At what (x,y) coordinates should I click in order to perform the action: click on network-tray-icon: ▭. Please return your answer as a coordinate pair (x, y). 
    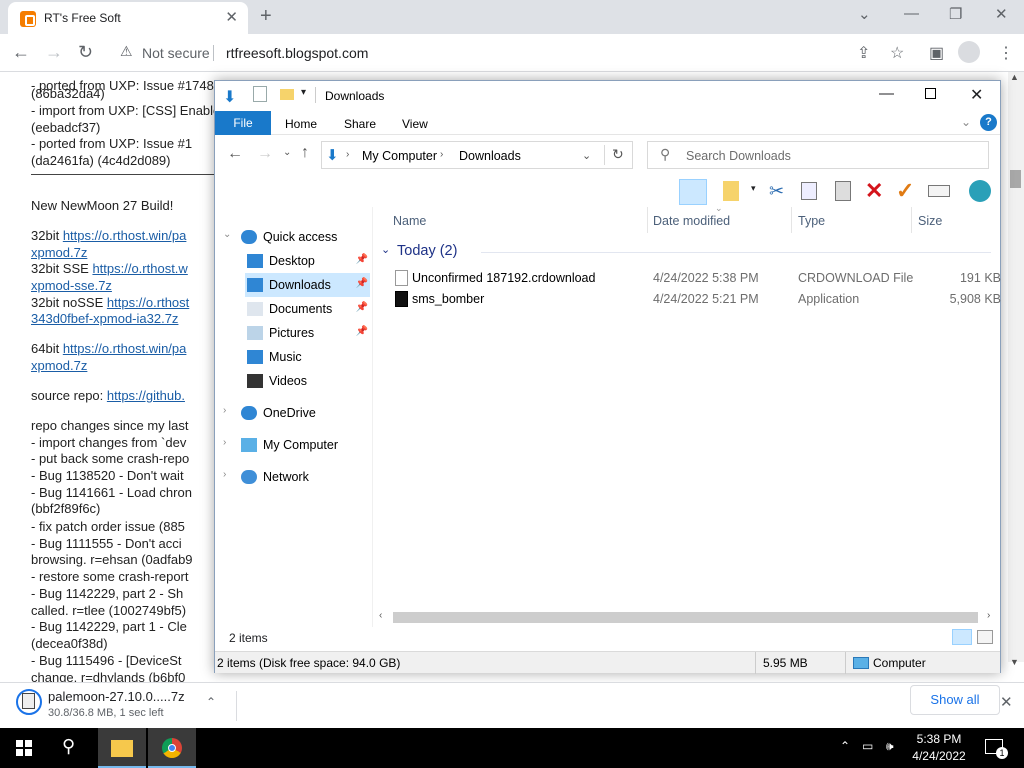
    Looking at the image, I should click on (867, 746).